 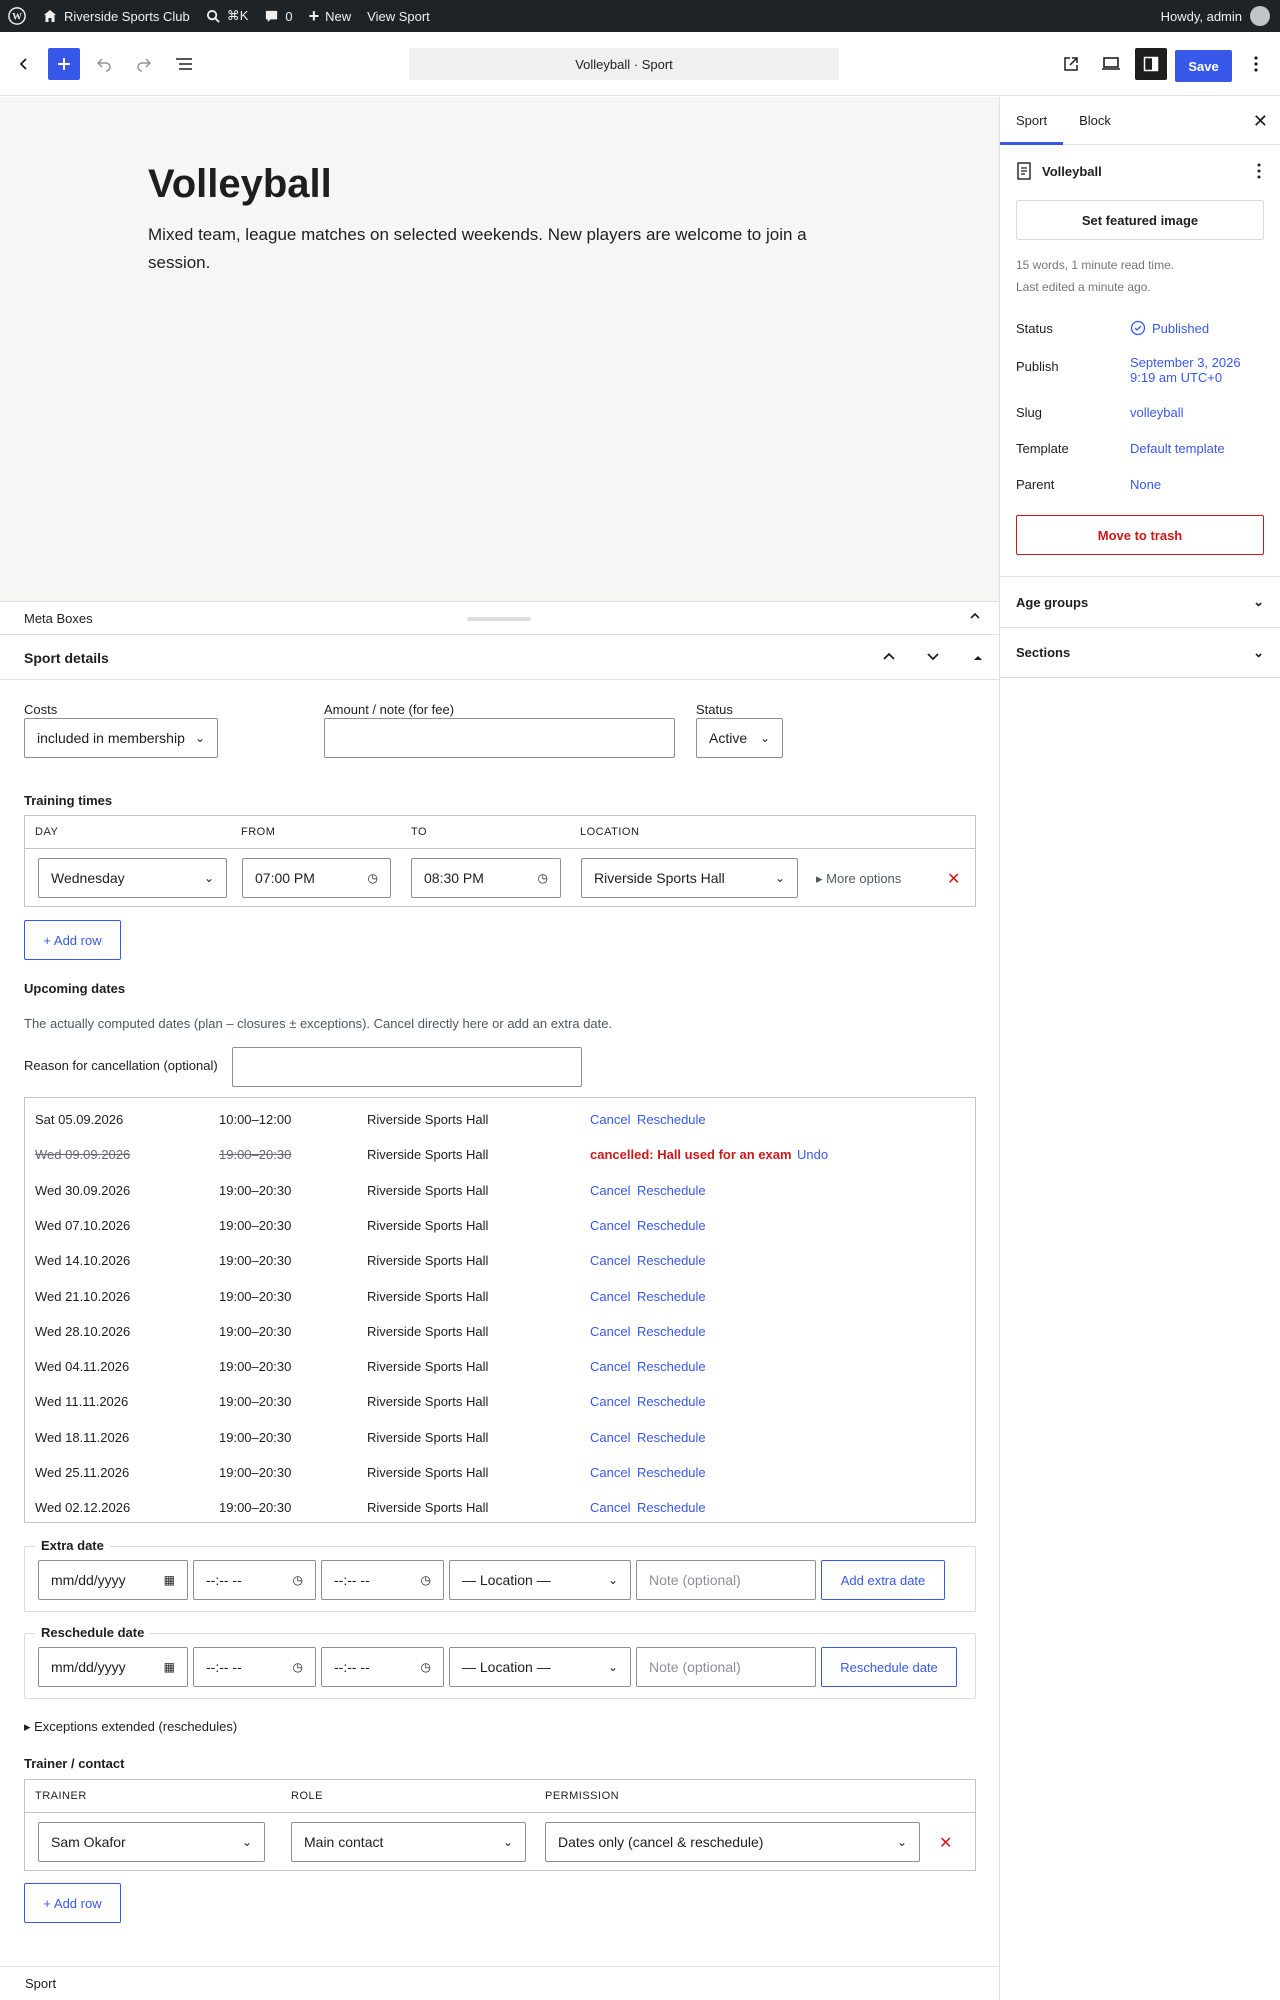 I want to click on comments-link: 0, so click(x=278, y=16).